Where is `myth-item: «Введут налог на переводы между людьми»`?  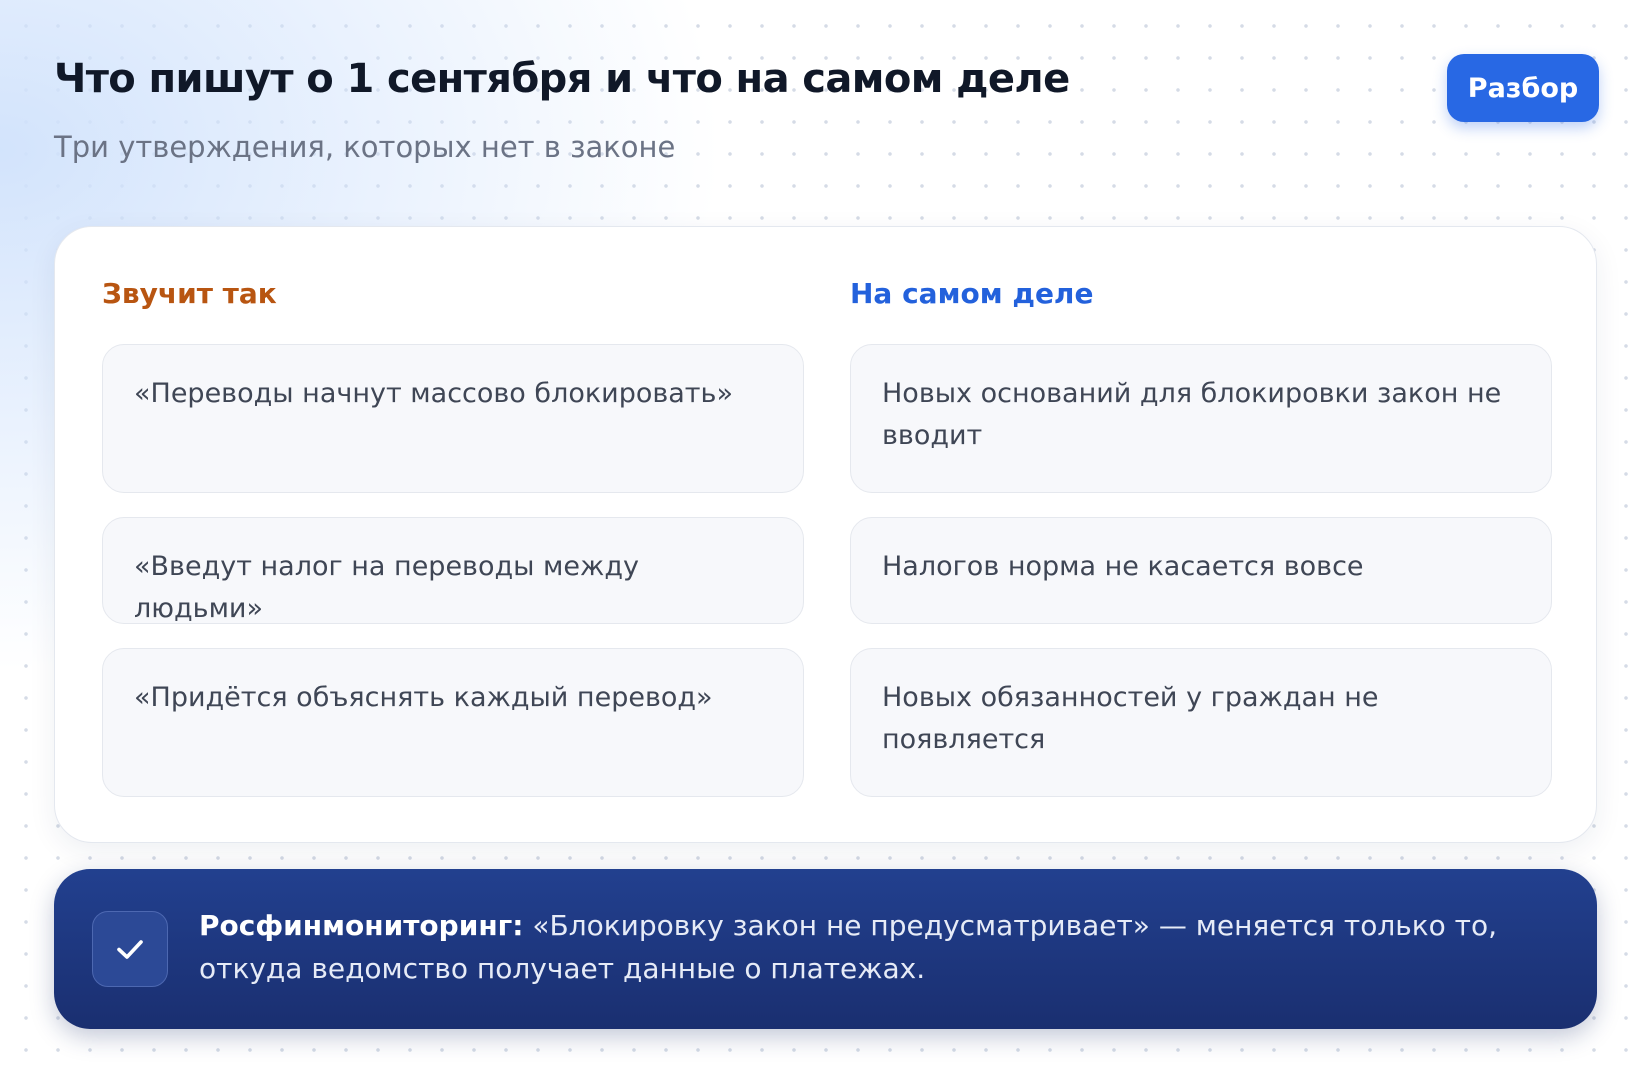
myth-item: «Введут налог на переводы между людьми» is located at coordinates (453, 570).